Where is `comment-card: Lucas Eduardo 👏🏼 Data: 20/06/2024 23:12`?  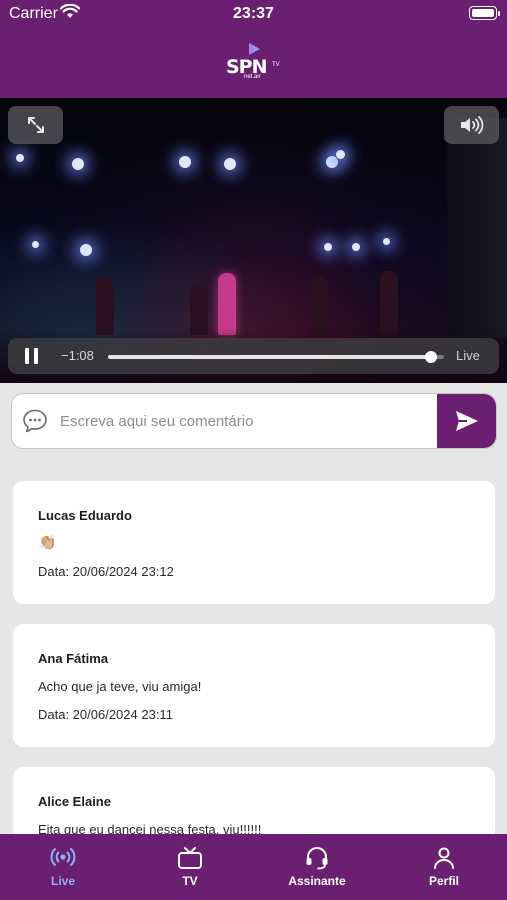 comment-card: Lucas Eduardo 👏🏼 Data: 20/06/2024 23:12 is located at coordinates (254, 542).